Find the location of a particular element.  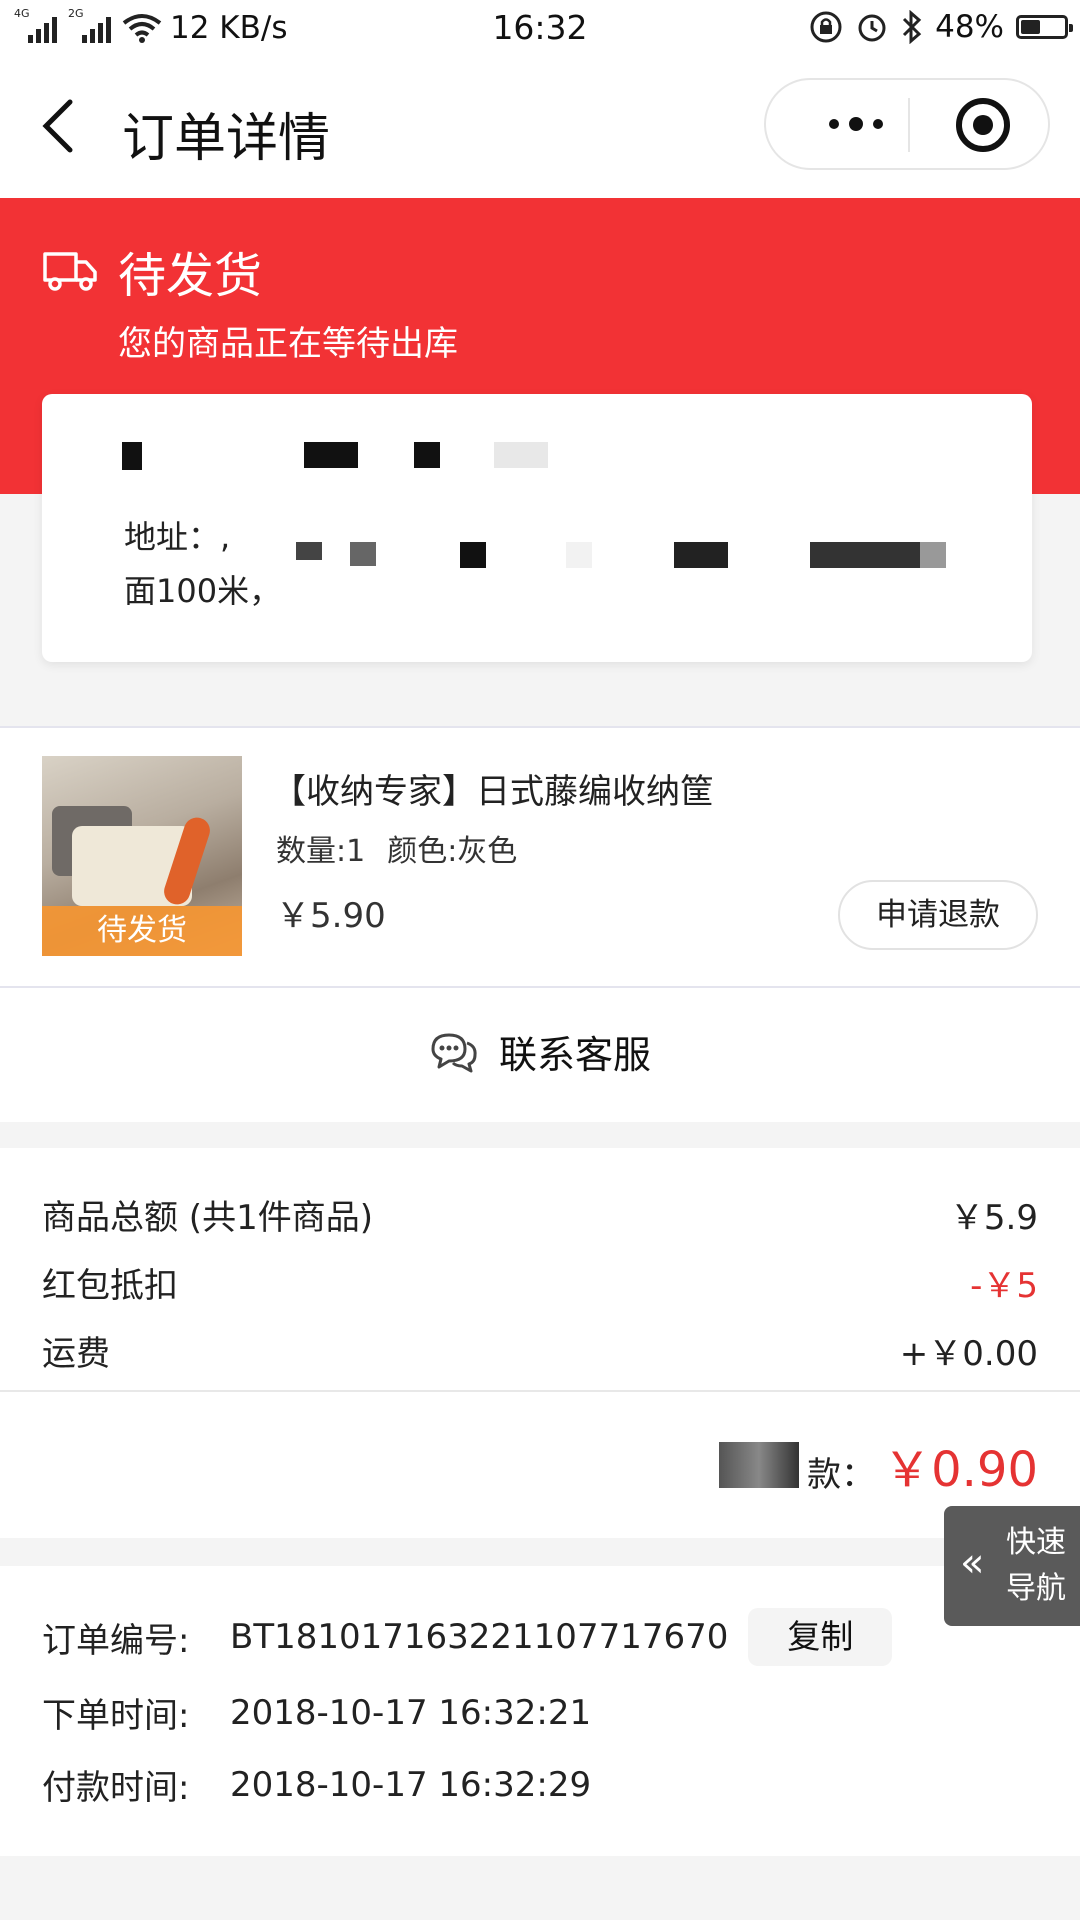

quick-nav-label: 快速 导航 is located at coordinates (1041, 1566).